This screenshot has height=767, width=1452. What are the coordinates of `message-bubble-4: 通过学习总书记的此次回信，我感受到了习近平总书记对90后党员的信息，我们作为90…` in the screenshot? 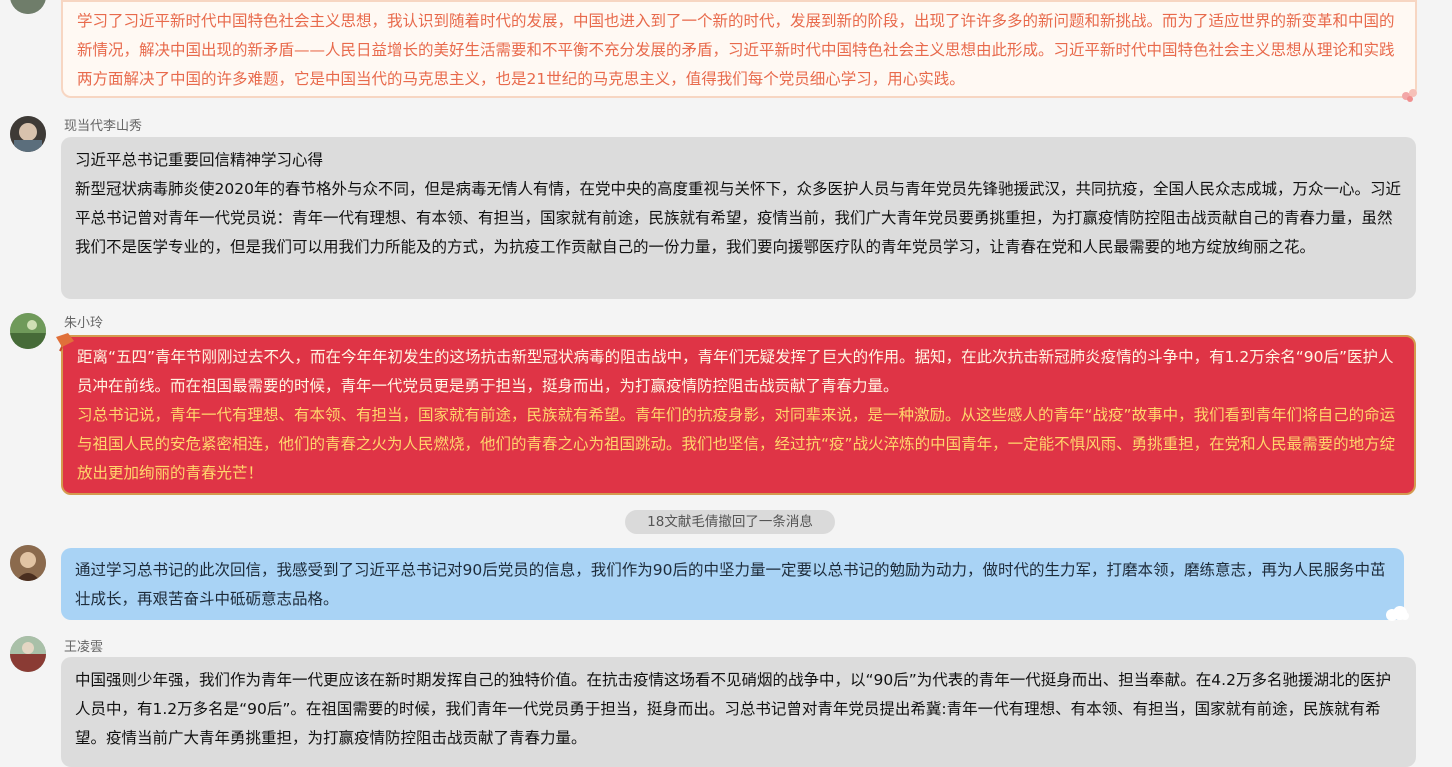 It's located at (732, 584).